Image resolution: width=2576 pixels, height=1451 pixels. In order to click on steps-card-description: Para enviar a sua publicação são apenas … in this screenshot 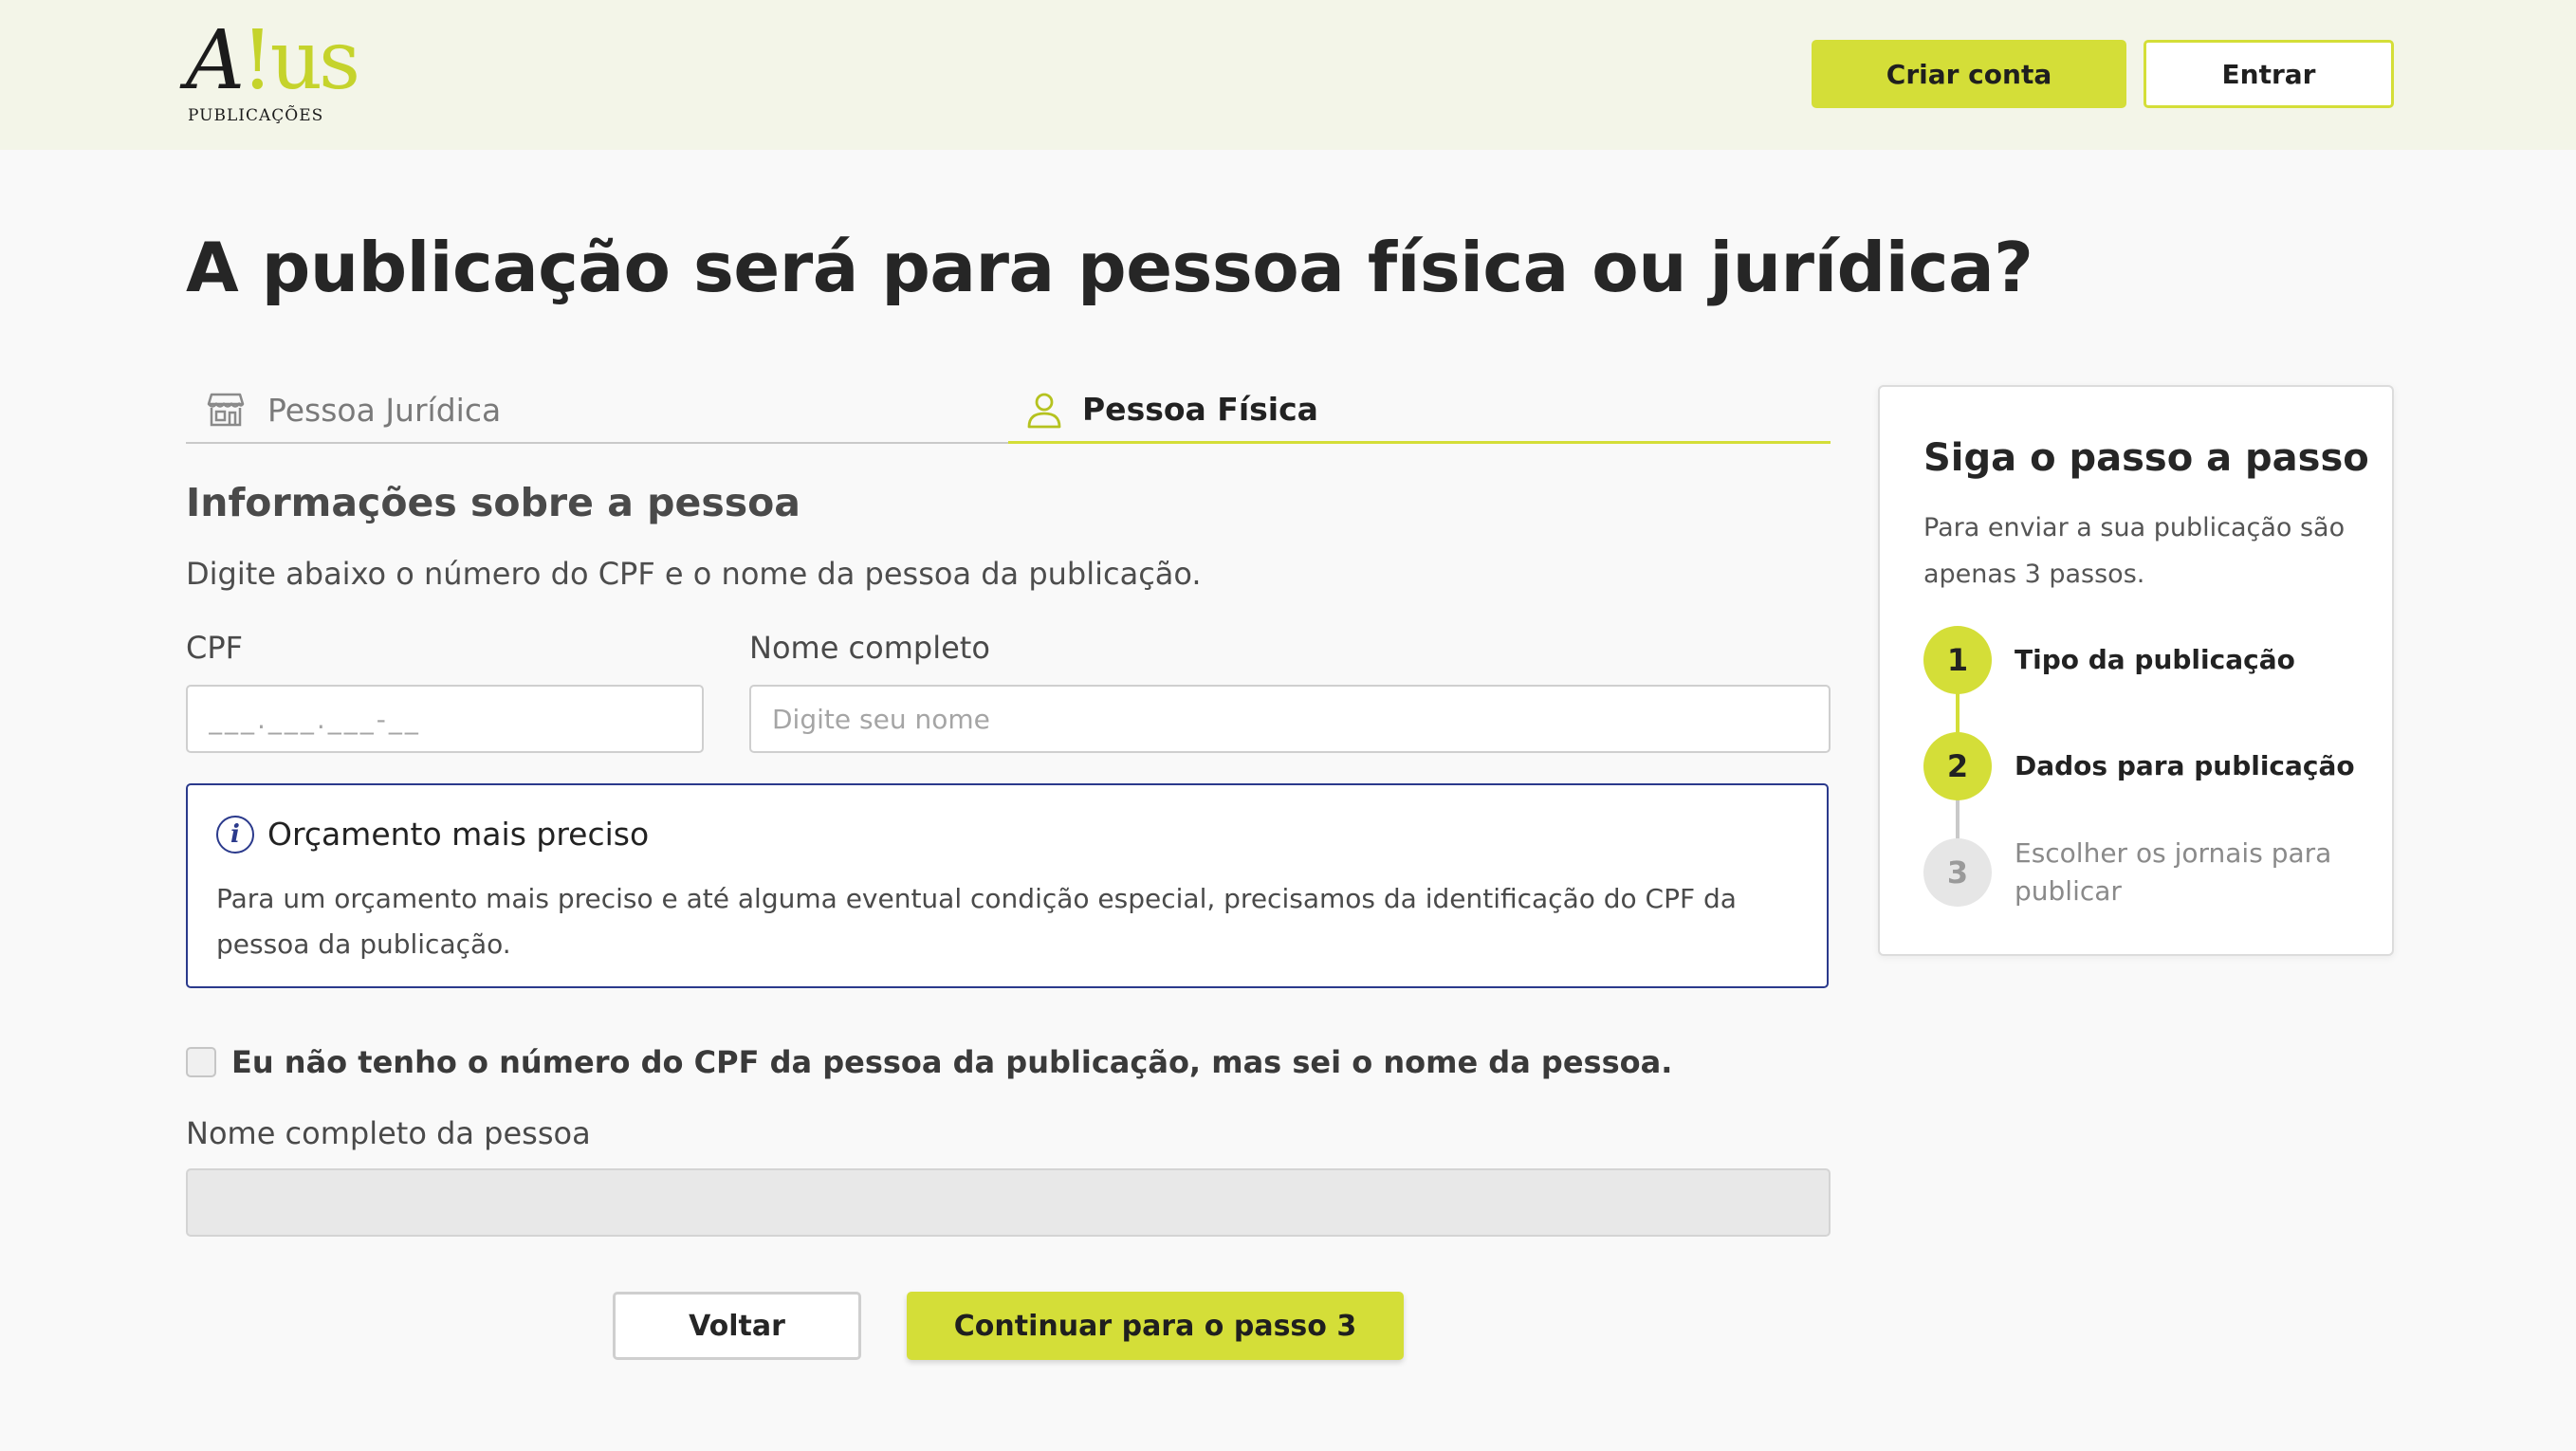, I will do `click(2134, 551)`.